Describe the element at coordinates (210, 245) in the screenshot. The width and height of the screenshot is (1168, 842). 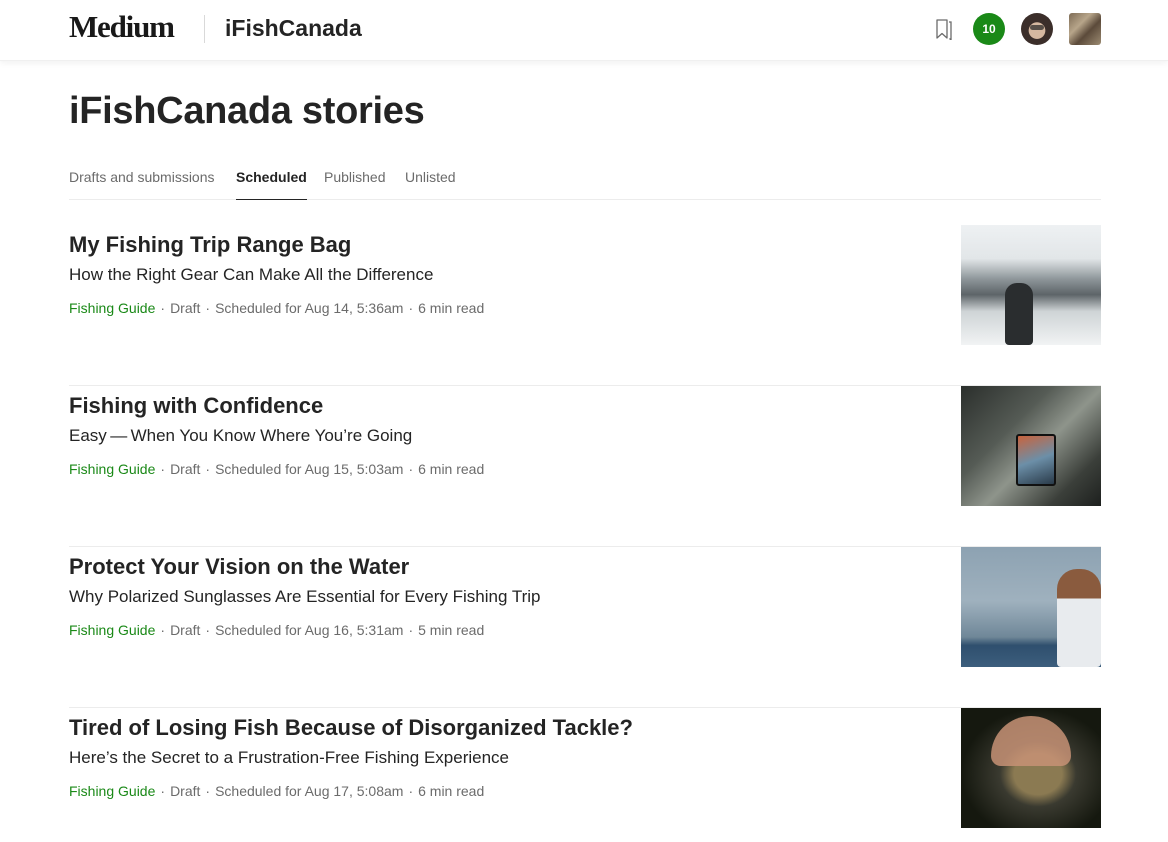
I see `story-title: My Fishing Trip Range Bag` at that location.